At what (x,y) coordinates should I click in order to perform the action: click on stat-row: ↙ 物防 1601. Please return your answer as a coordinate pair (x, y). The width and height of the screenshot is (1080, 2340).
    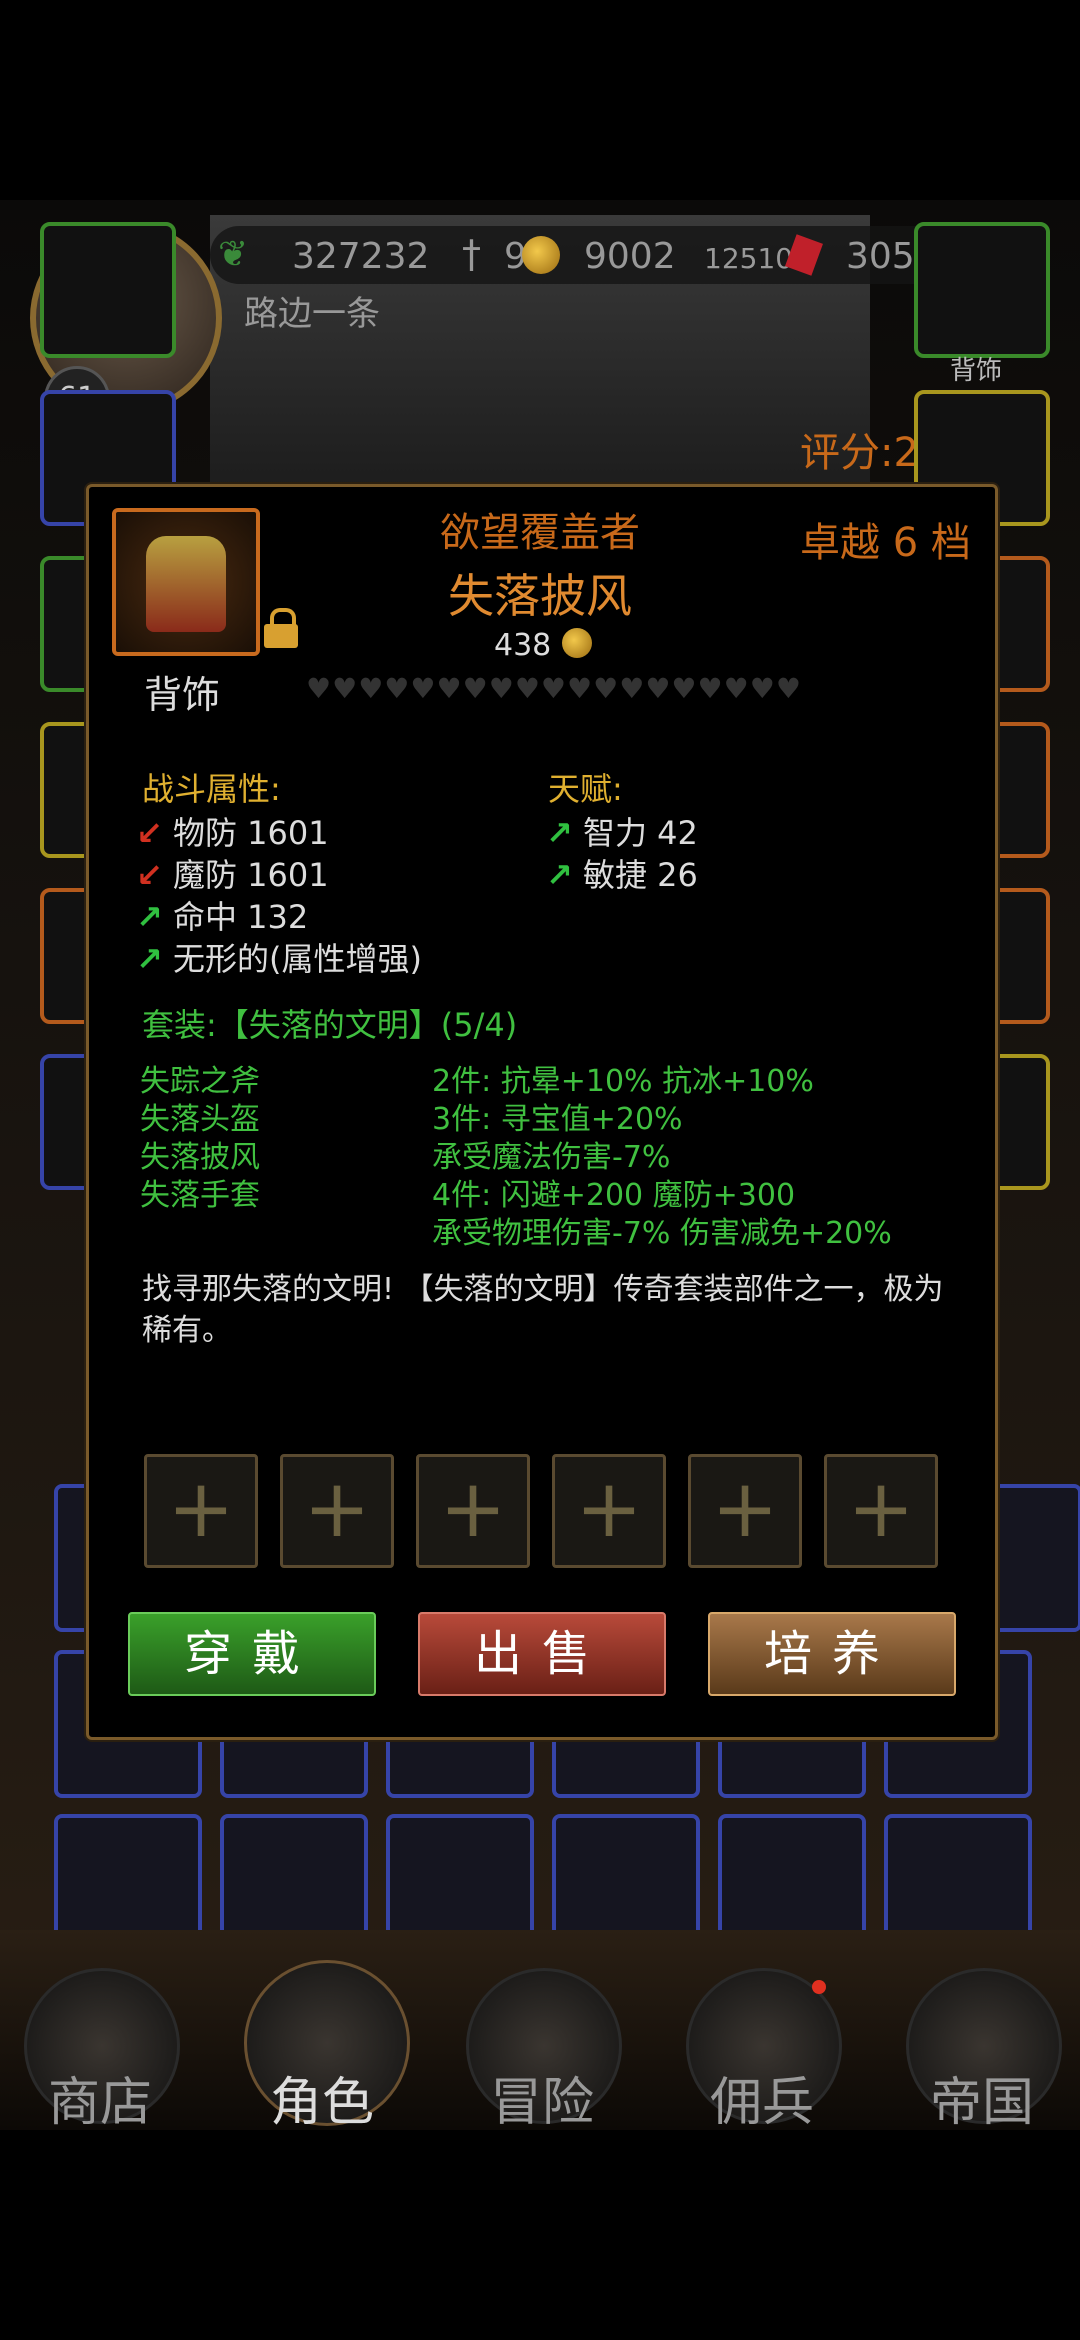
    Looking at the image, I should click on (232, 831).